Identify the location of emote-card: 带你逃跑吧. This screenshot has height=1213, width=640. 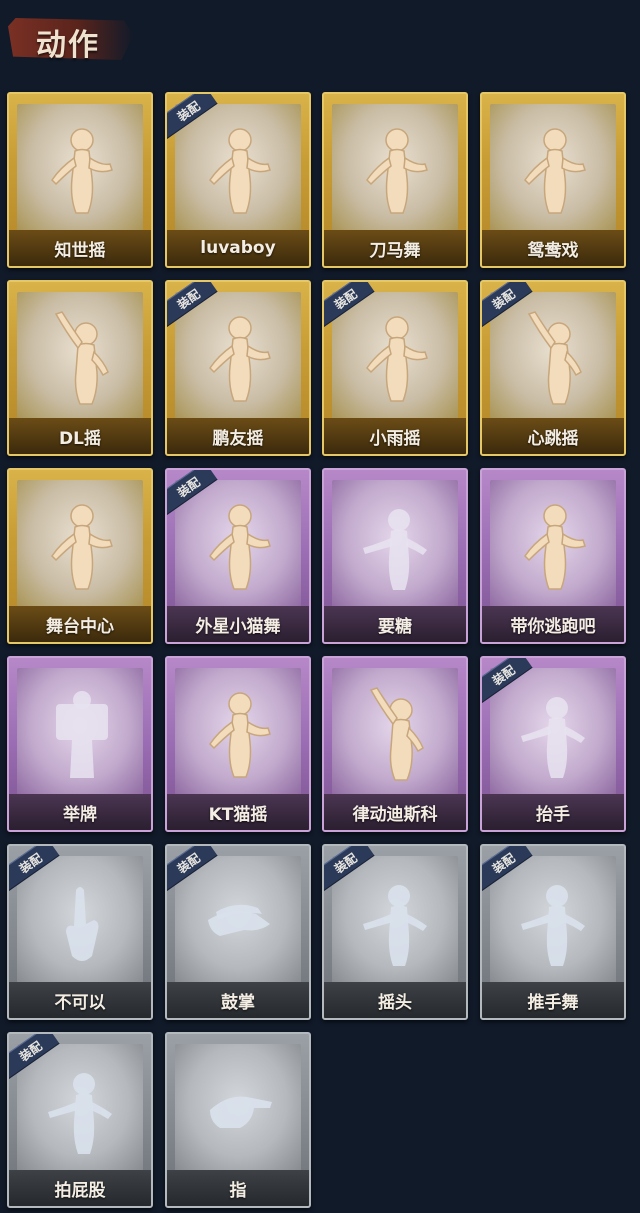
(553, 556).